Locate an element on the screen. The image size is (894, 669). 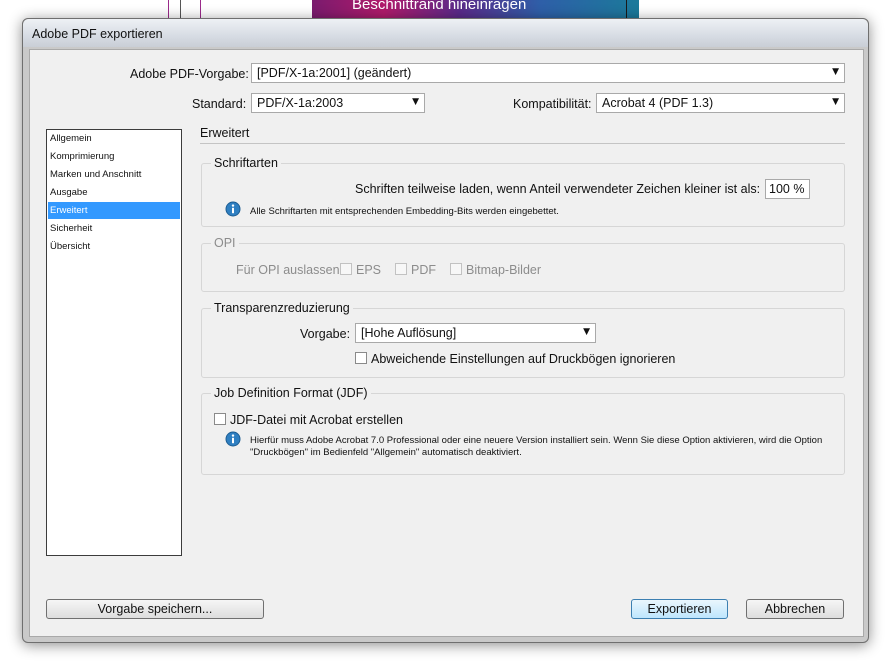
opi-pdf-label: PDF is located at coordinates (423, 270).